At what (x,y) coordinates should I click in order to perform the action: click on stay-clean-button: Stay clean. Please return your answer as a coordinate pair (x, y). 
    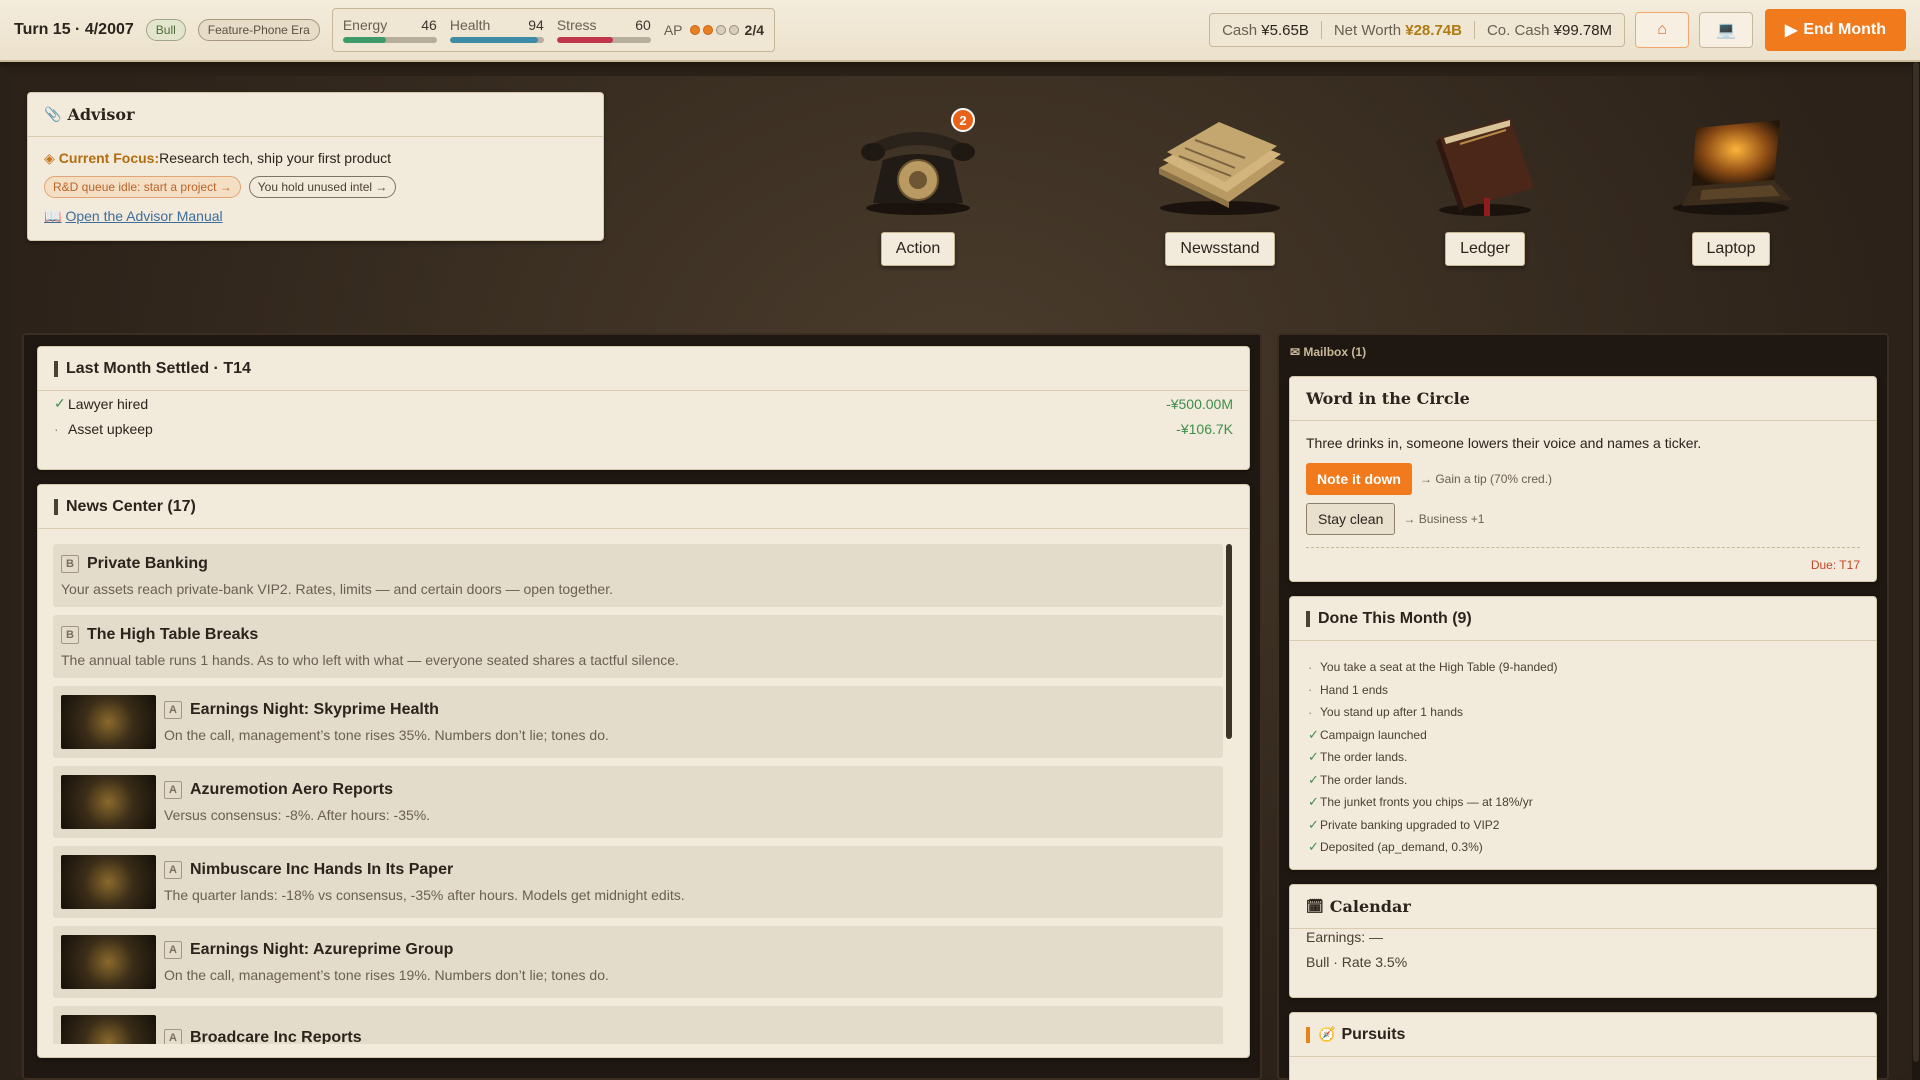
    Looking at the image, I should click on (1351, 519).